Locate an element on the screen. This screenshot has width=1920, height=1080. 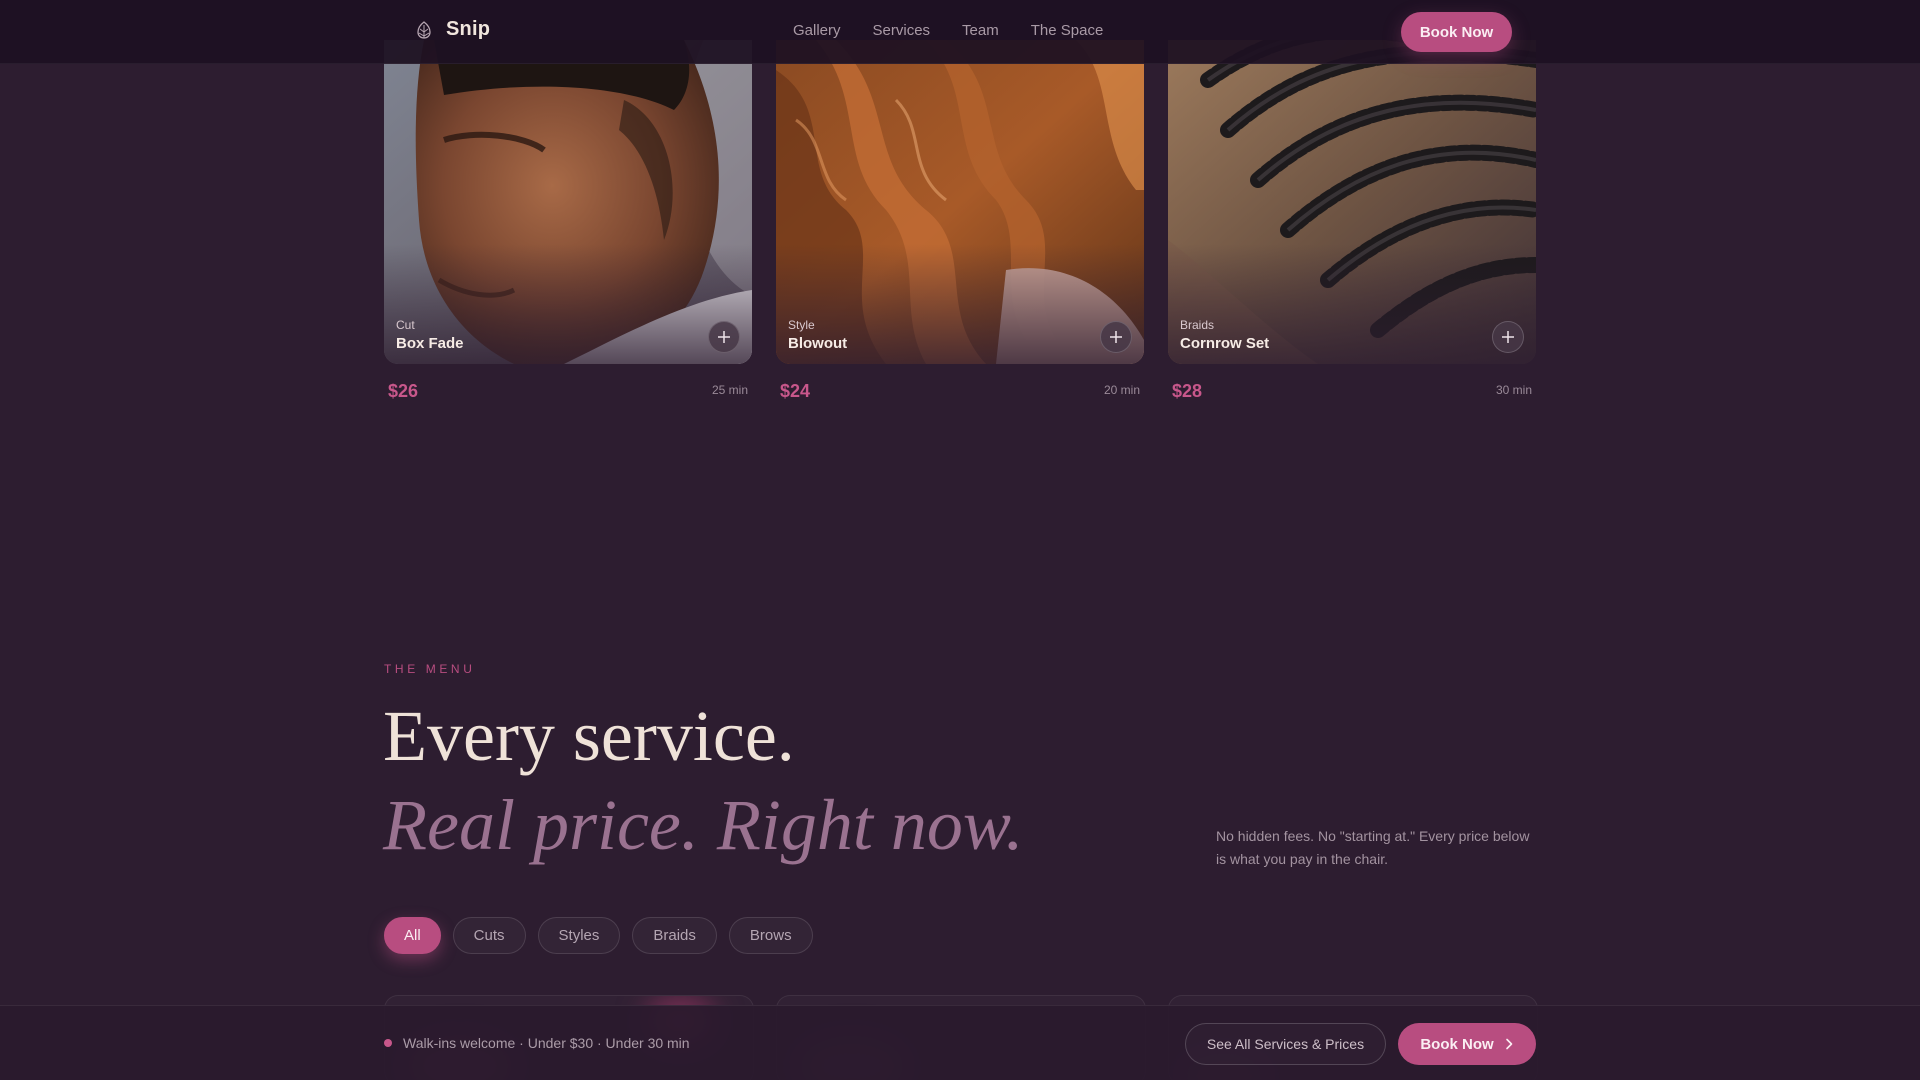
service-duration: 30 min is located at coordinates (1513, 390).